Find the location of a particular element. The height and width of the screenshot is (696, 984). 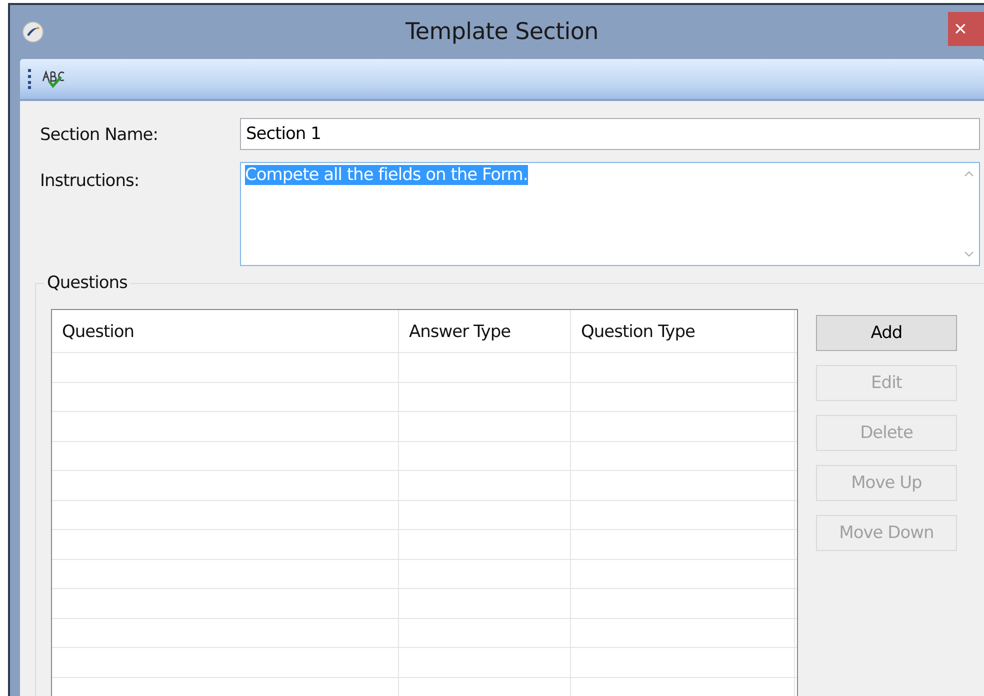

toolbar-grip-icon is located at coordinates (29, 79).